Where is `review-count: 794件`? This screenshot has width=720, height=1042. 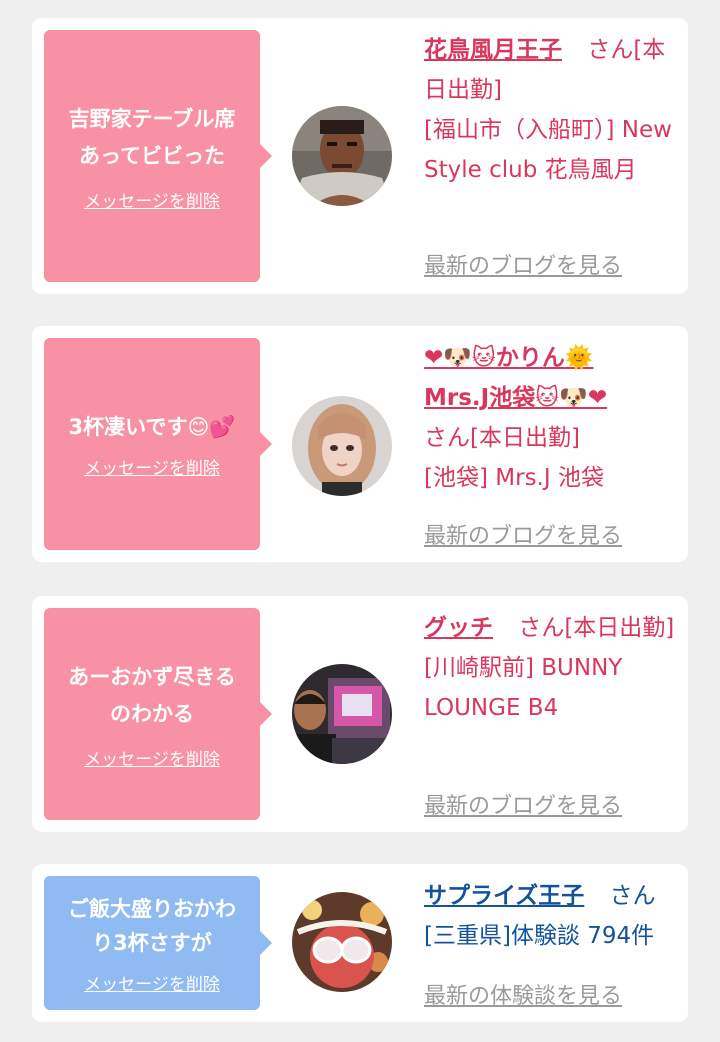 review-count: 794件 is located at coordinates (621, 936).